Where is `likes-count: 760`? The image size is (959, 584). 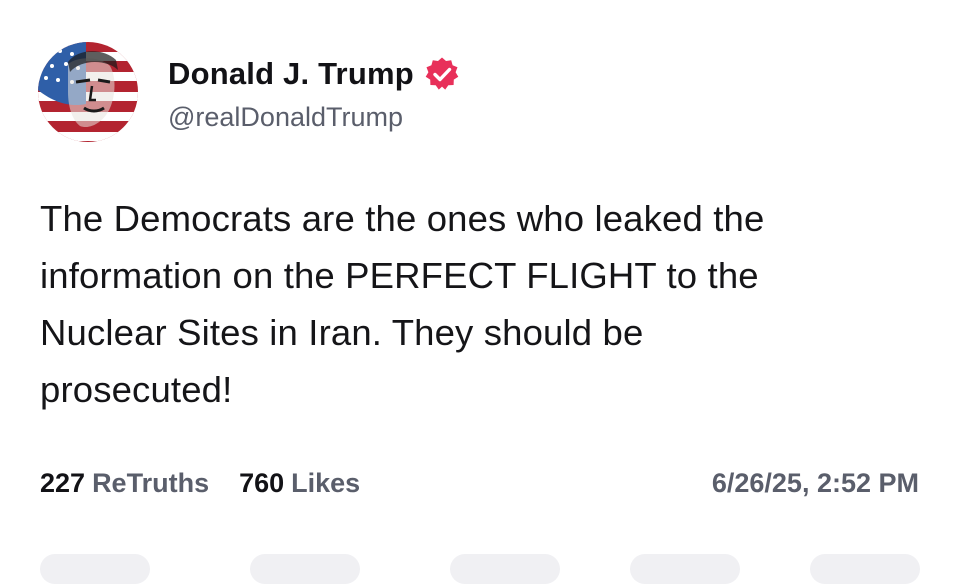 likes-count: 760 is located at coordinates (262, 483).